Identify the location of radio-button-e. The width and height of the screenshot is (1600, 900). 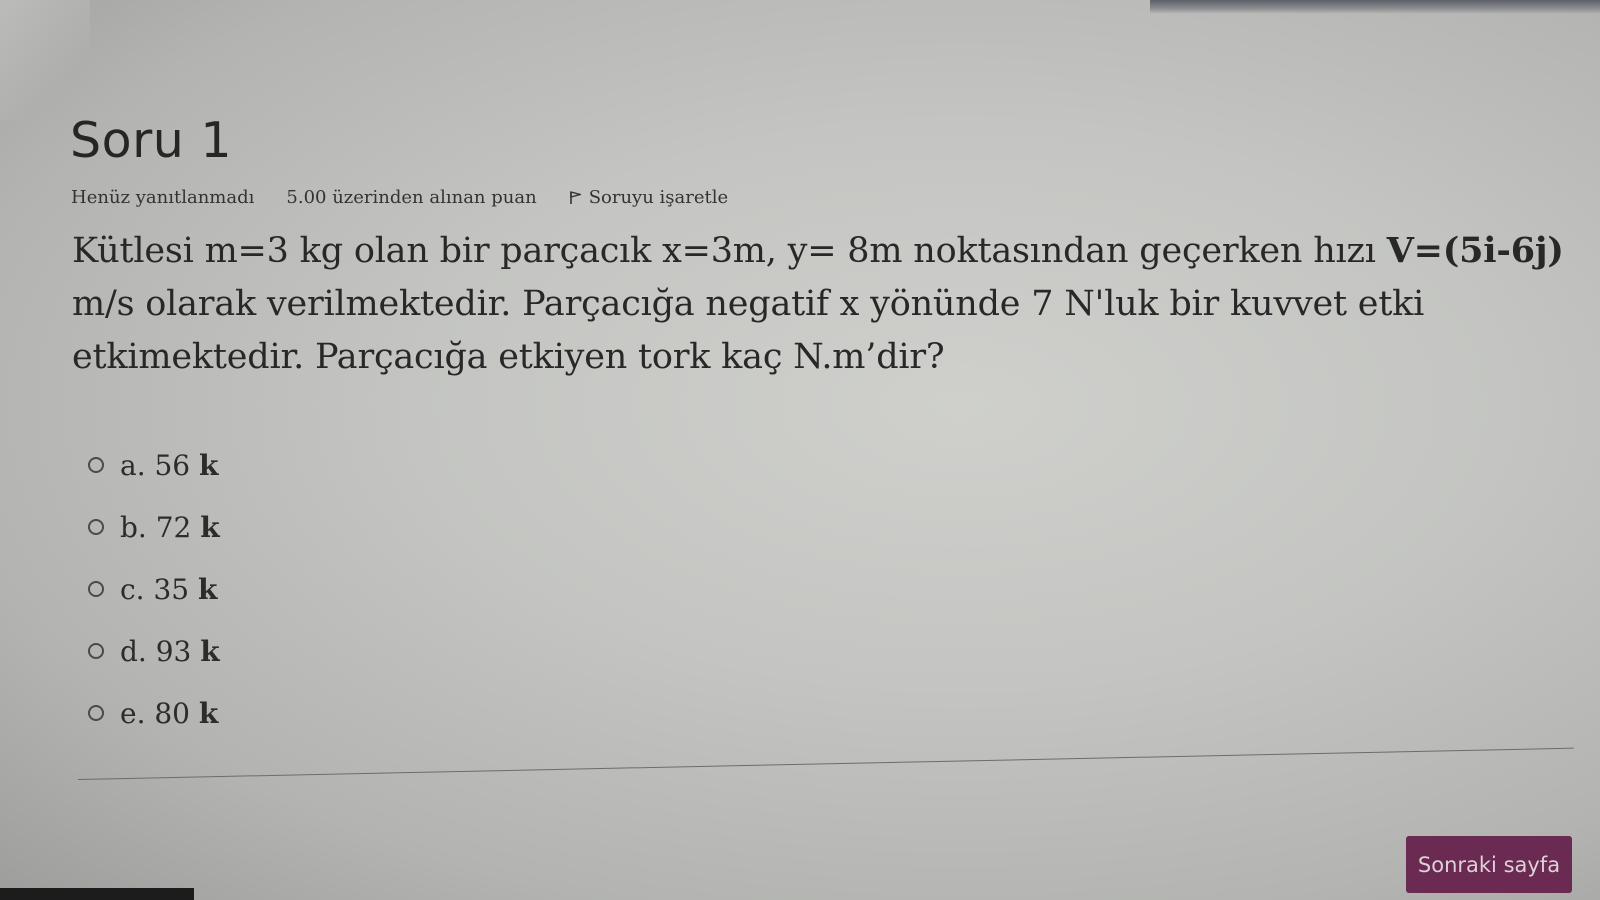
(96, 713).